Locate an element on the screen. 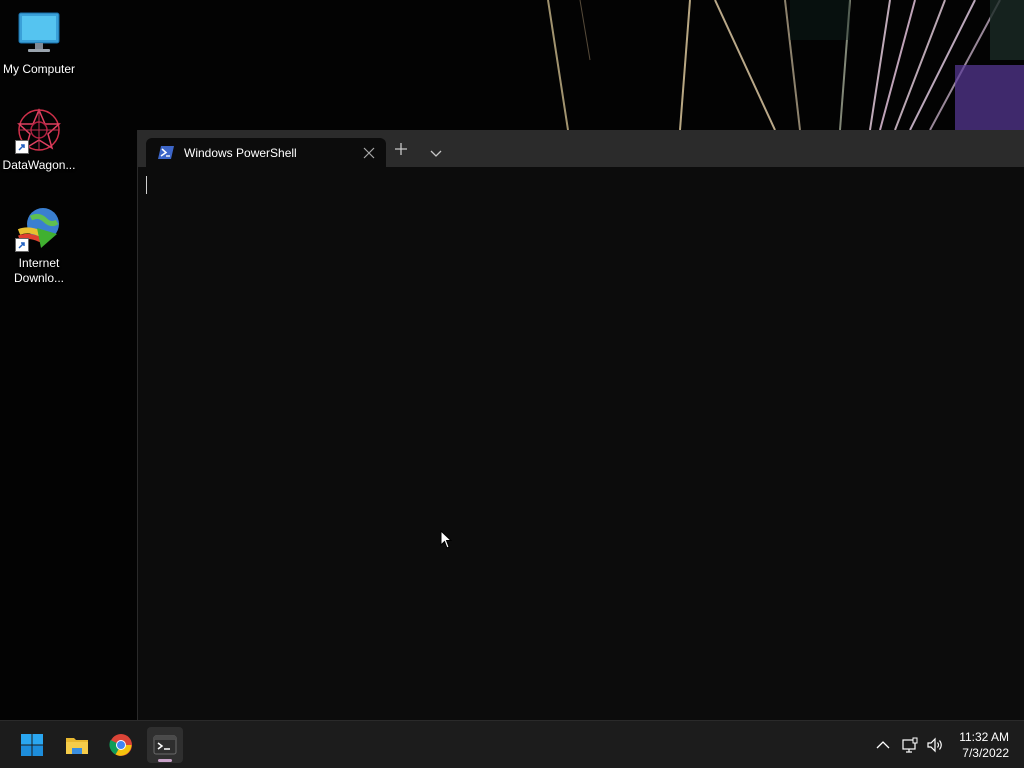 The image size is (1024, 768). tab-windows-powershell: Windows PowerShell is located at coordinates (266, 152).